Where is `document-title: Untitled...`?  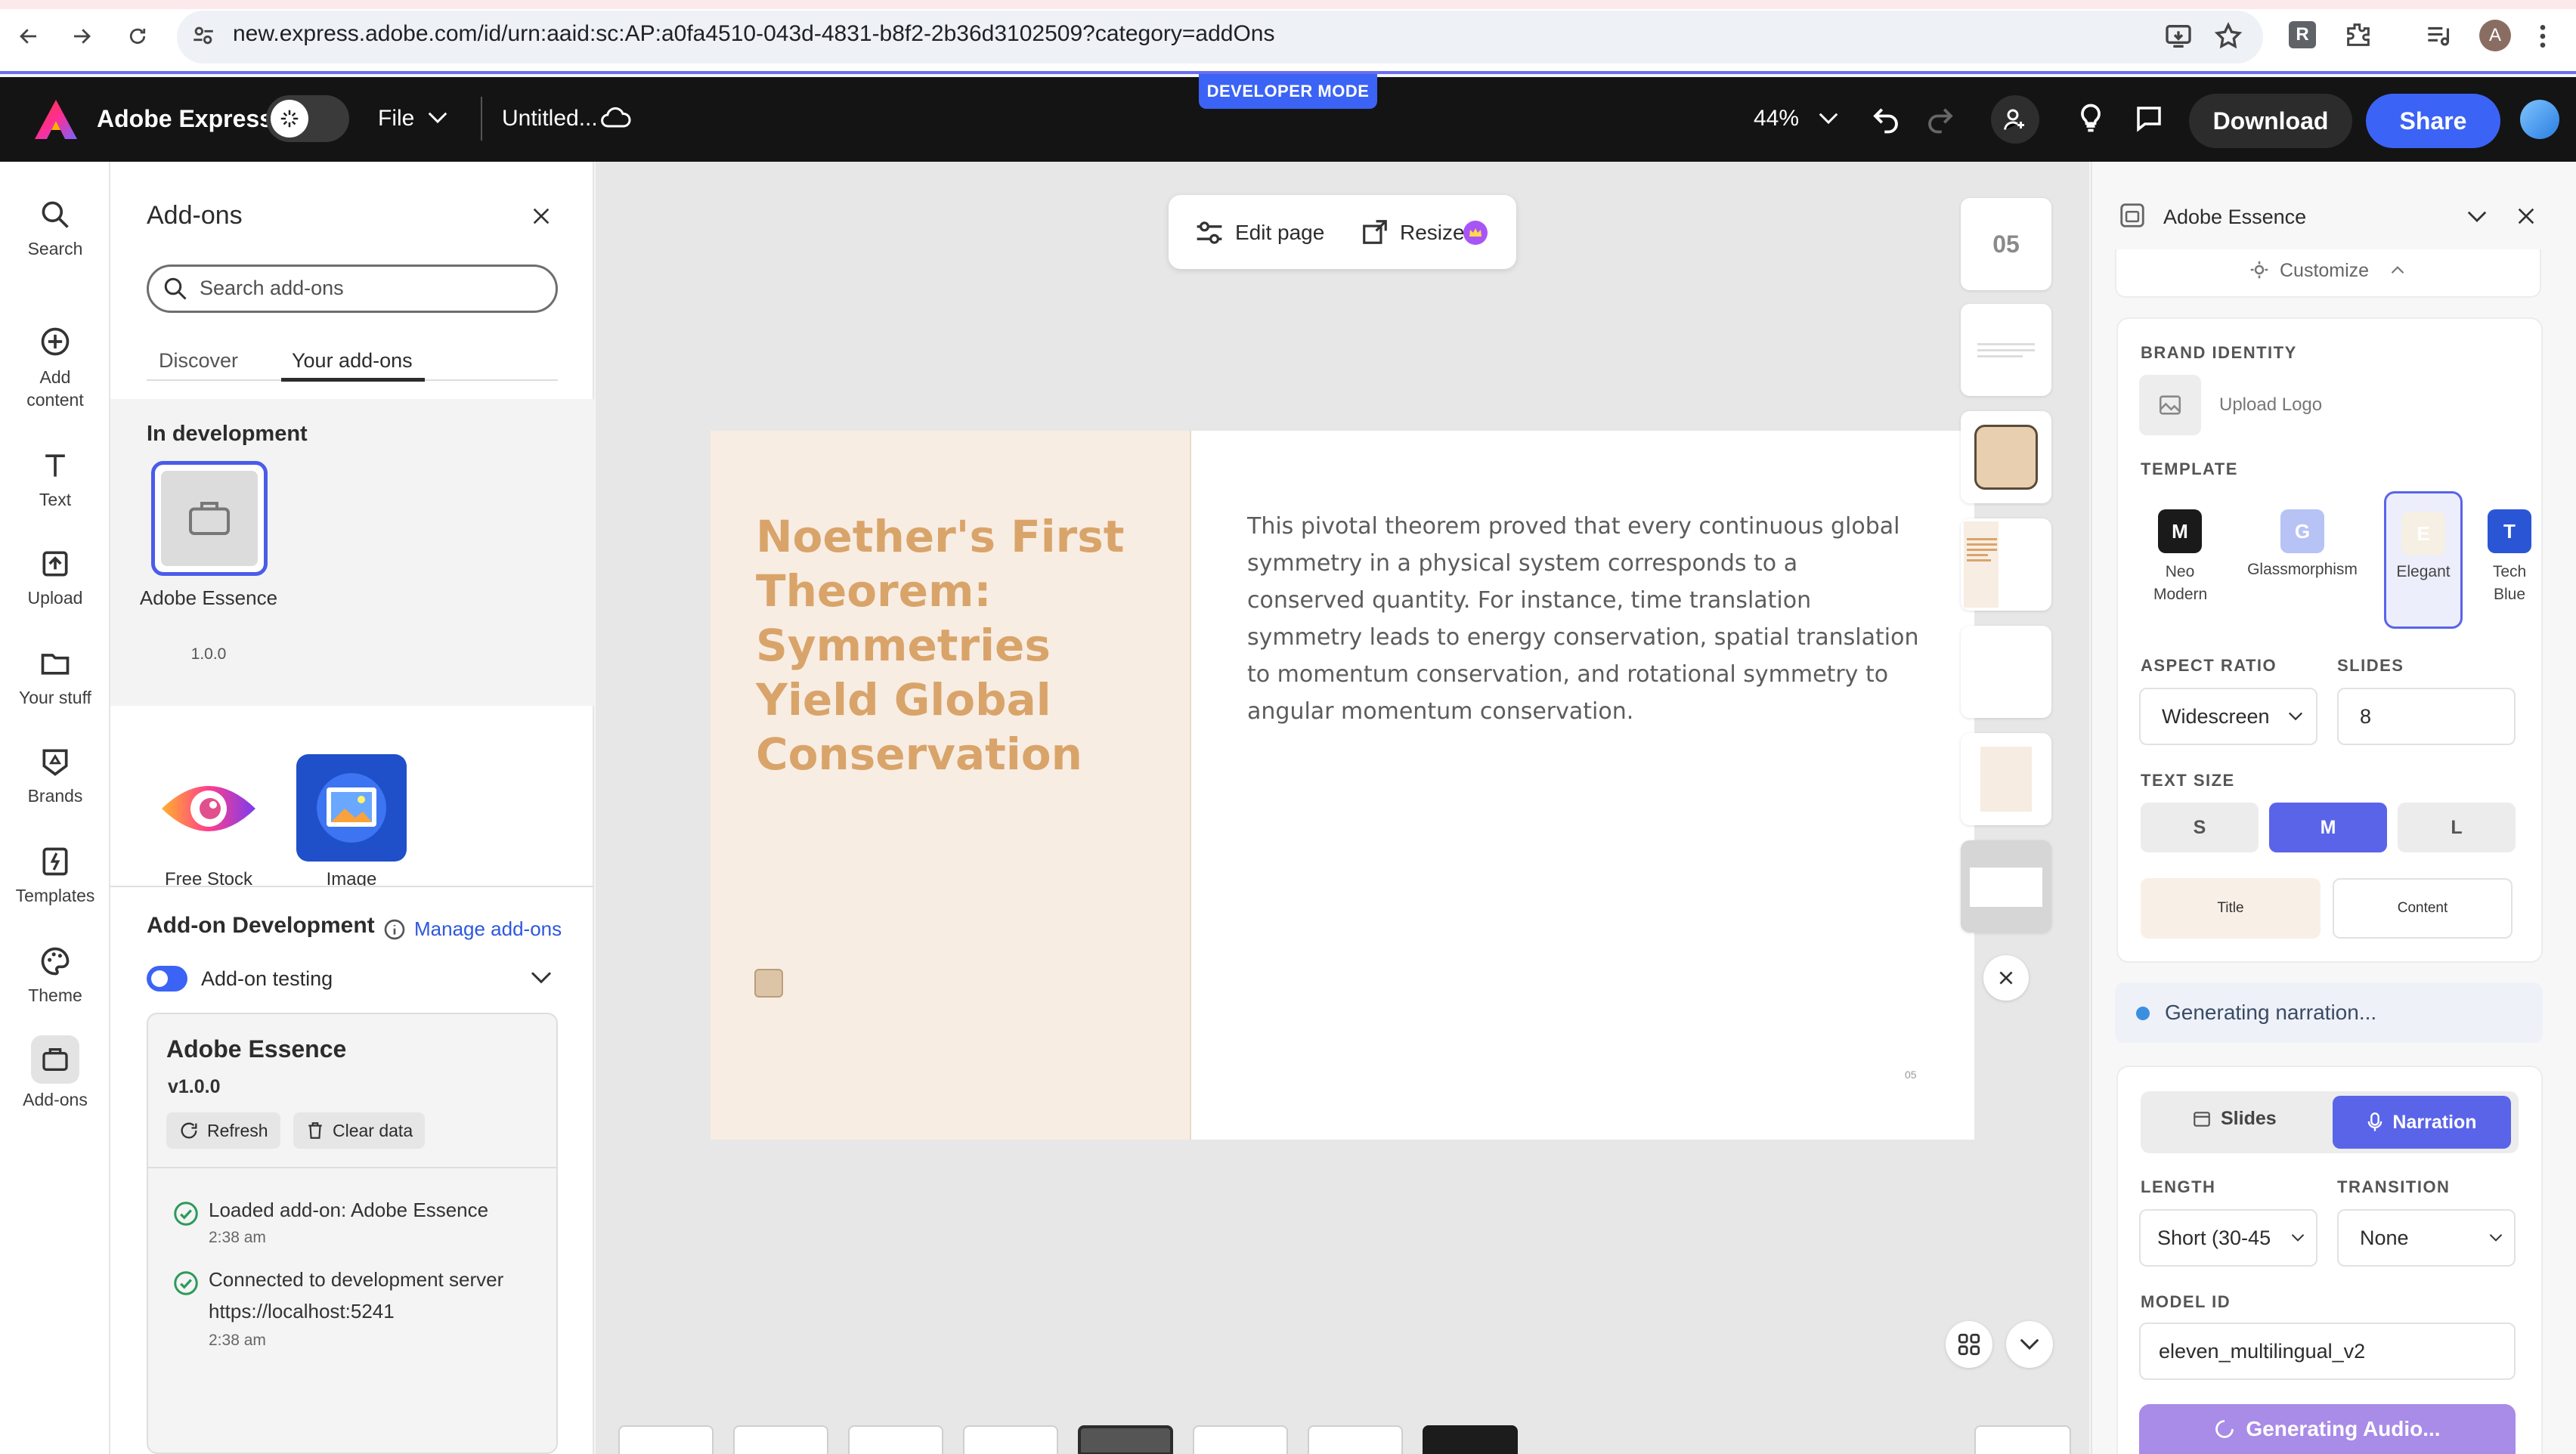 document-title: Untitled... is located at coordinates (550, 118).